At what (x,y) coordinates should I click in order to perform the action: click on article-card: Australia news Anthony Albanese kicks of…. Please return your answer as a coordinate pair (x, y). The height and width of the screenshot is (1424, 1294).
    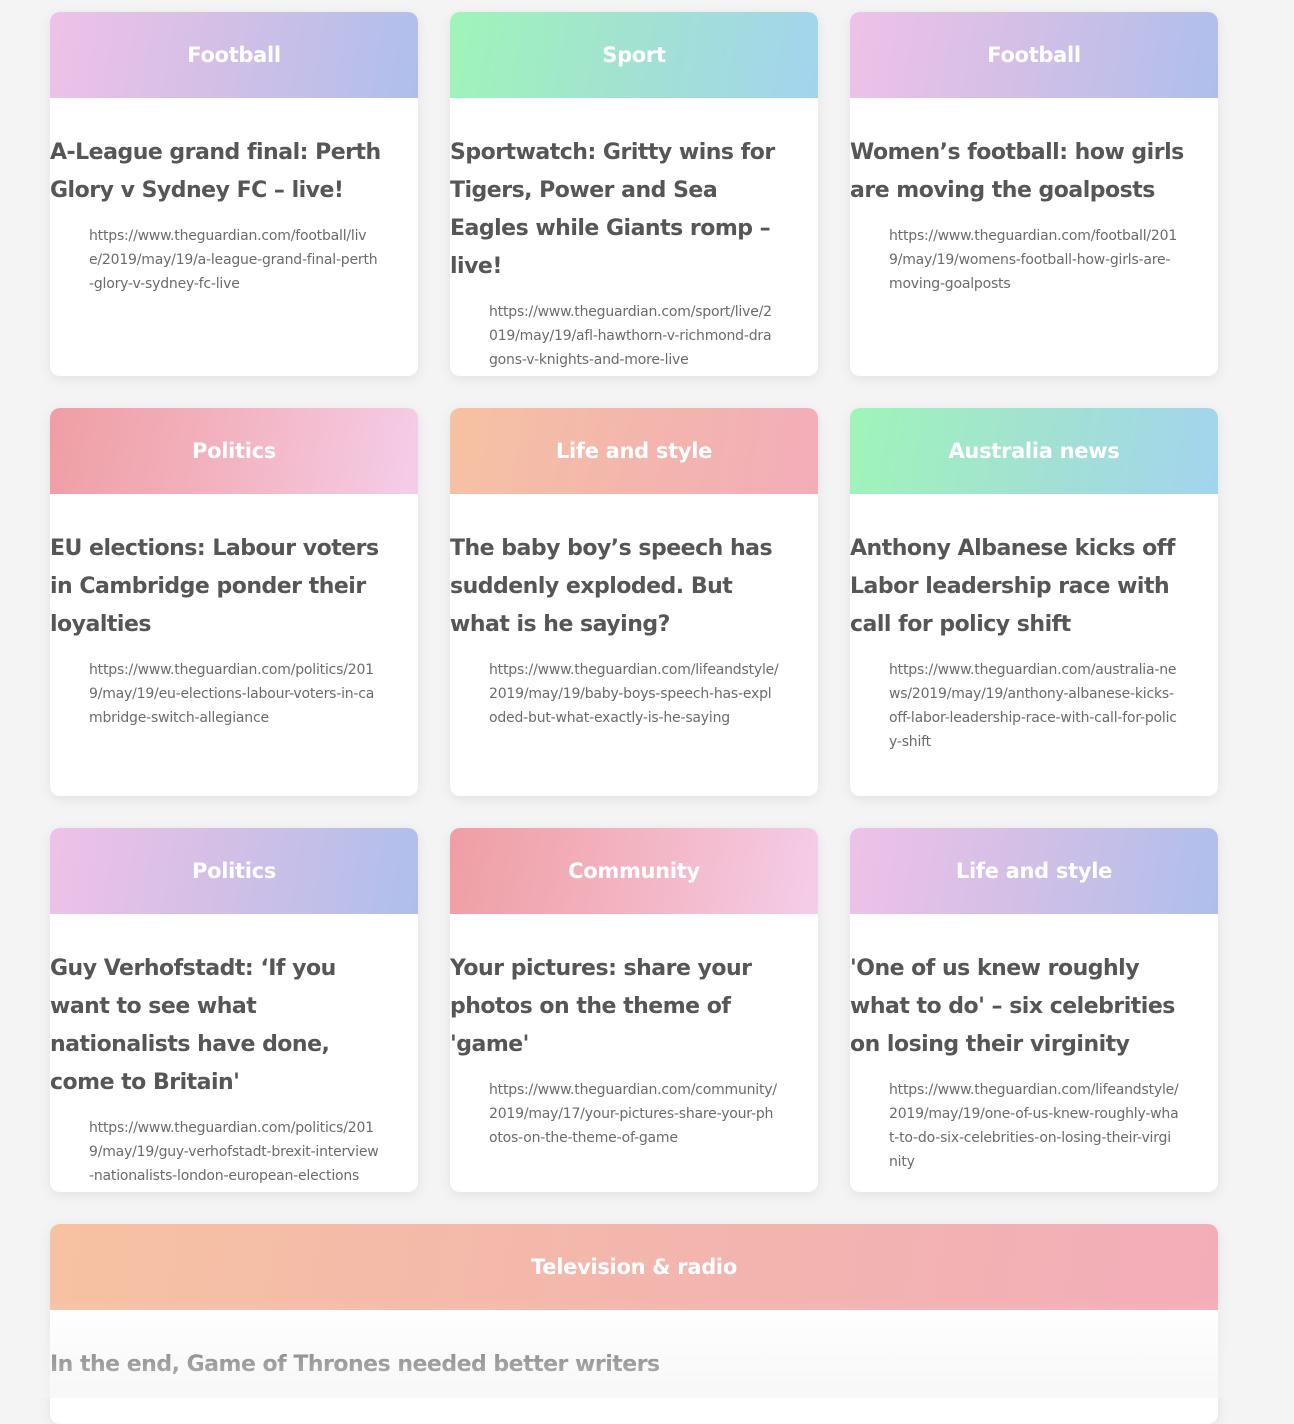
    Looking at the image, I should click on (1034, 602).